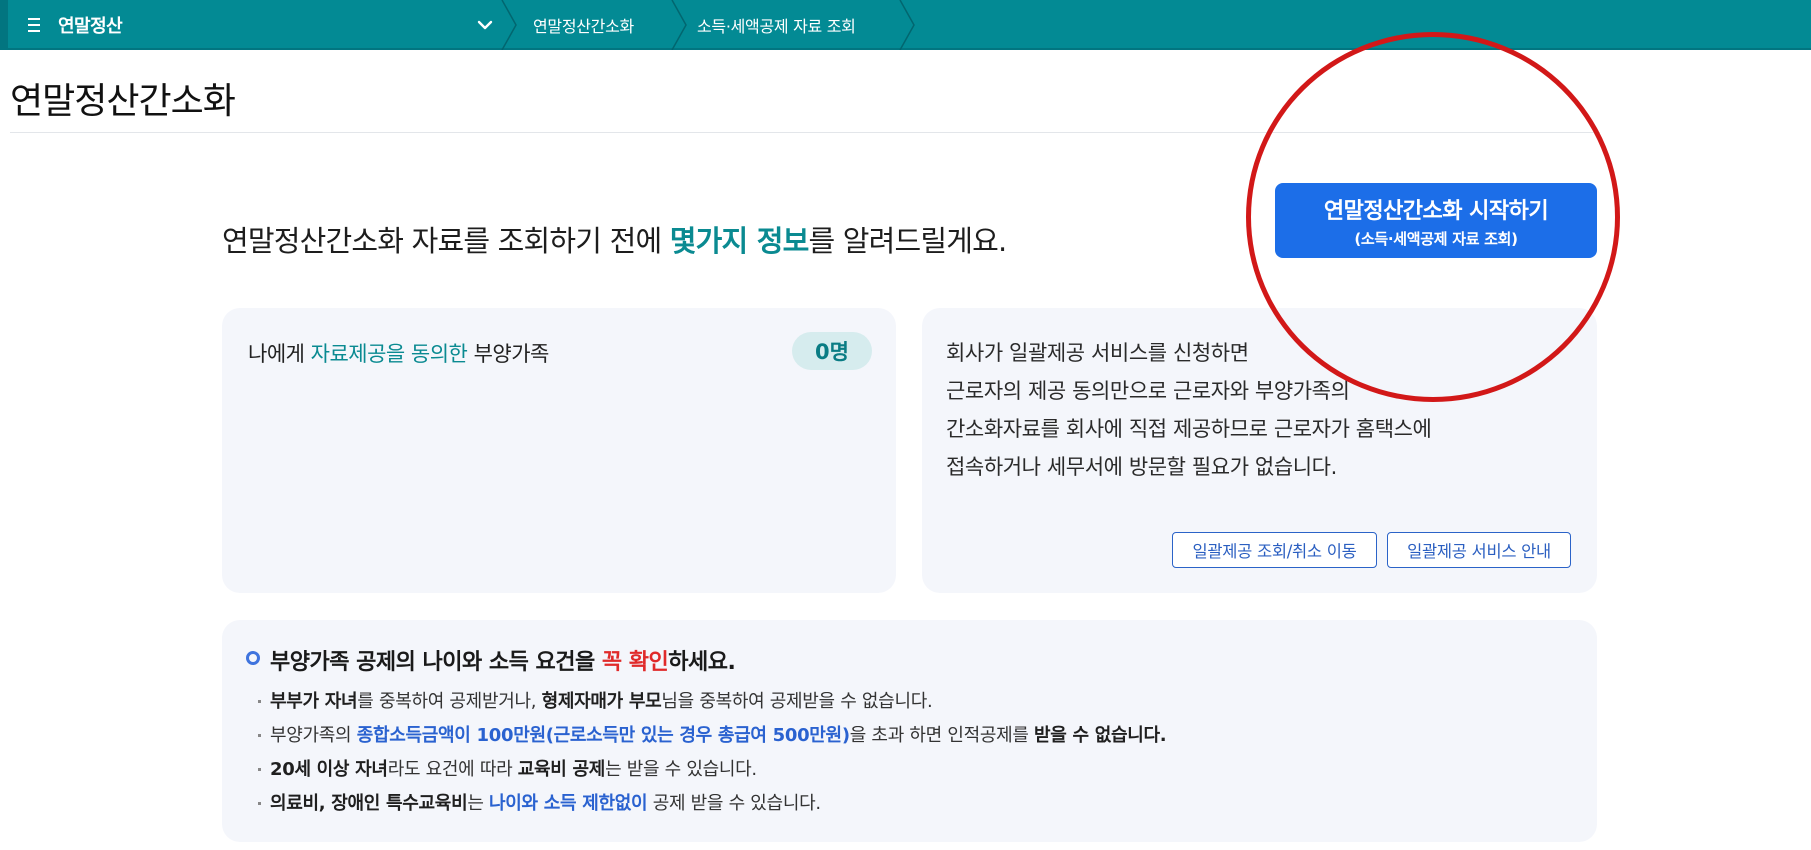  I want to click on notice-bullet-segment: 공제 받을 수 있습니다., so click(734, 803).